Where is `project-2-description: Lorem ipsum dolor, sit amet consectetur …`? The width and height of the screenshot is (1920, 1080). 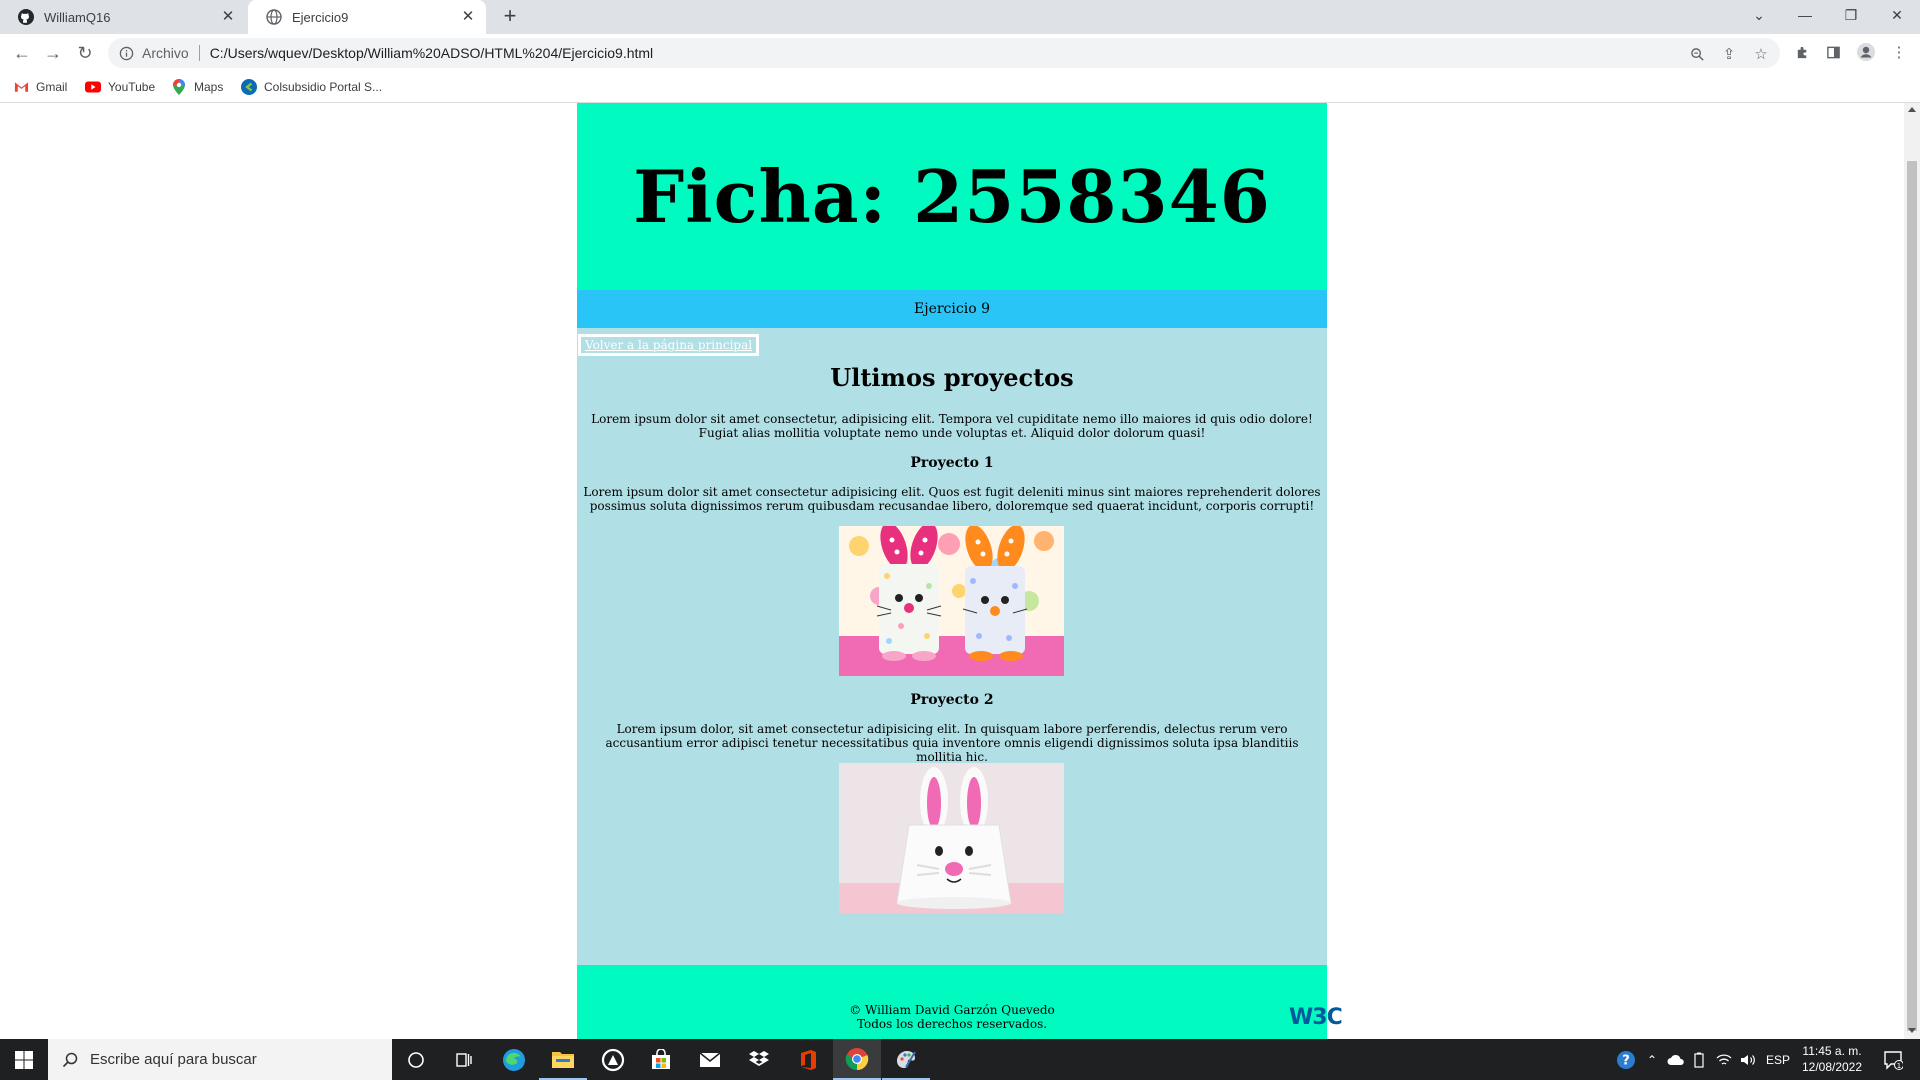 project-2-description: Lorem ipsum dolor, sit amet consectetur … is located at coordinates (952, 743).